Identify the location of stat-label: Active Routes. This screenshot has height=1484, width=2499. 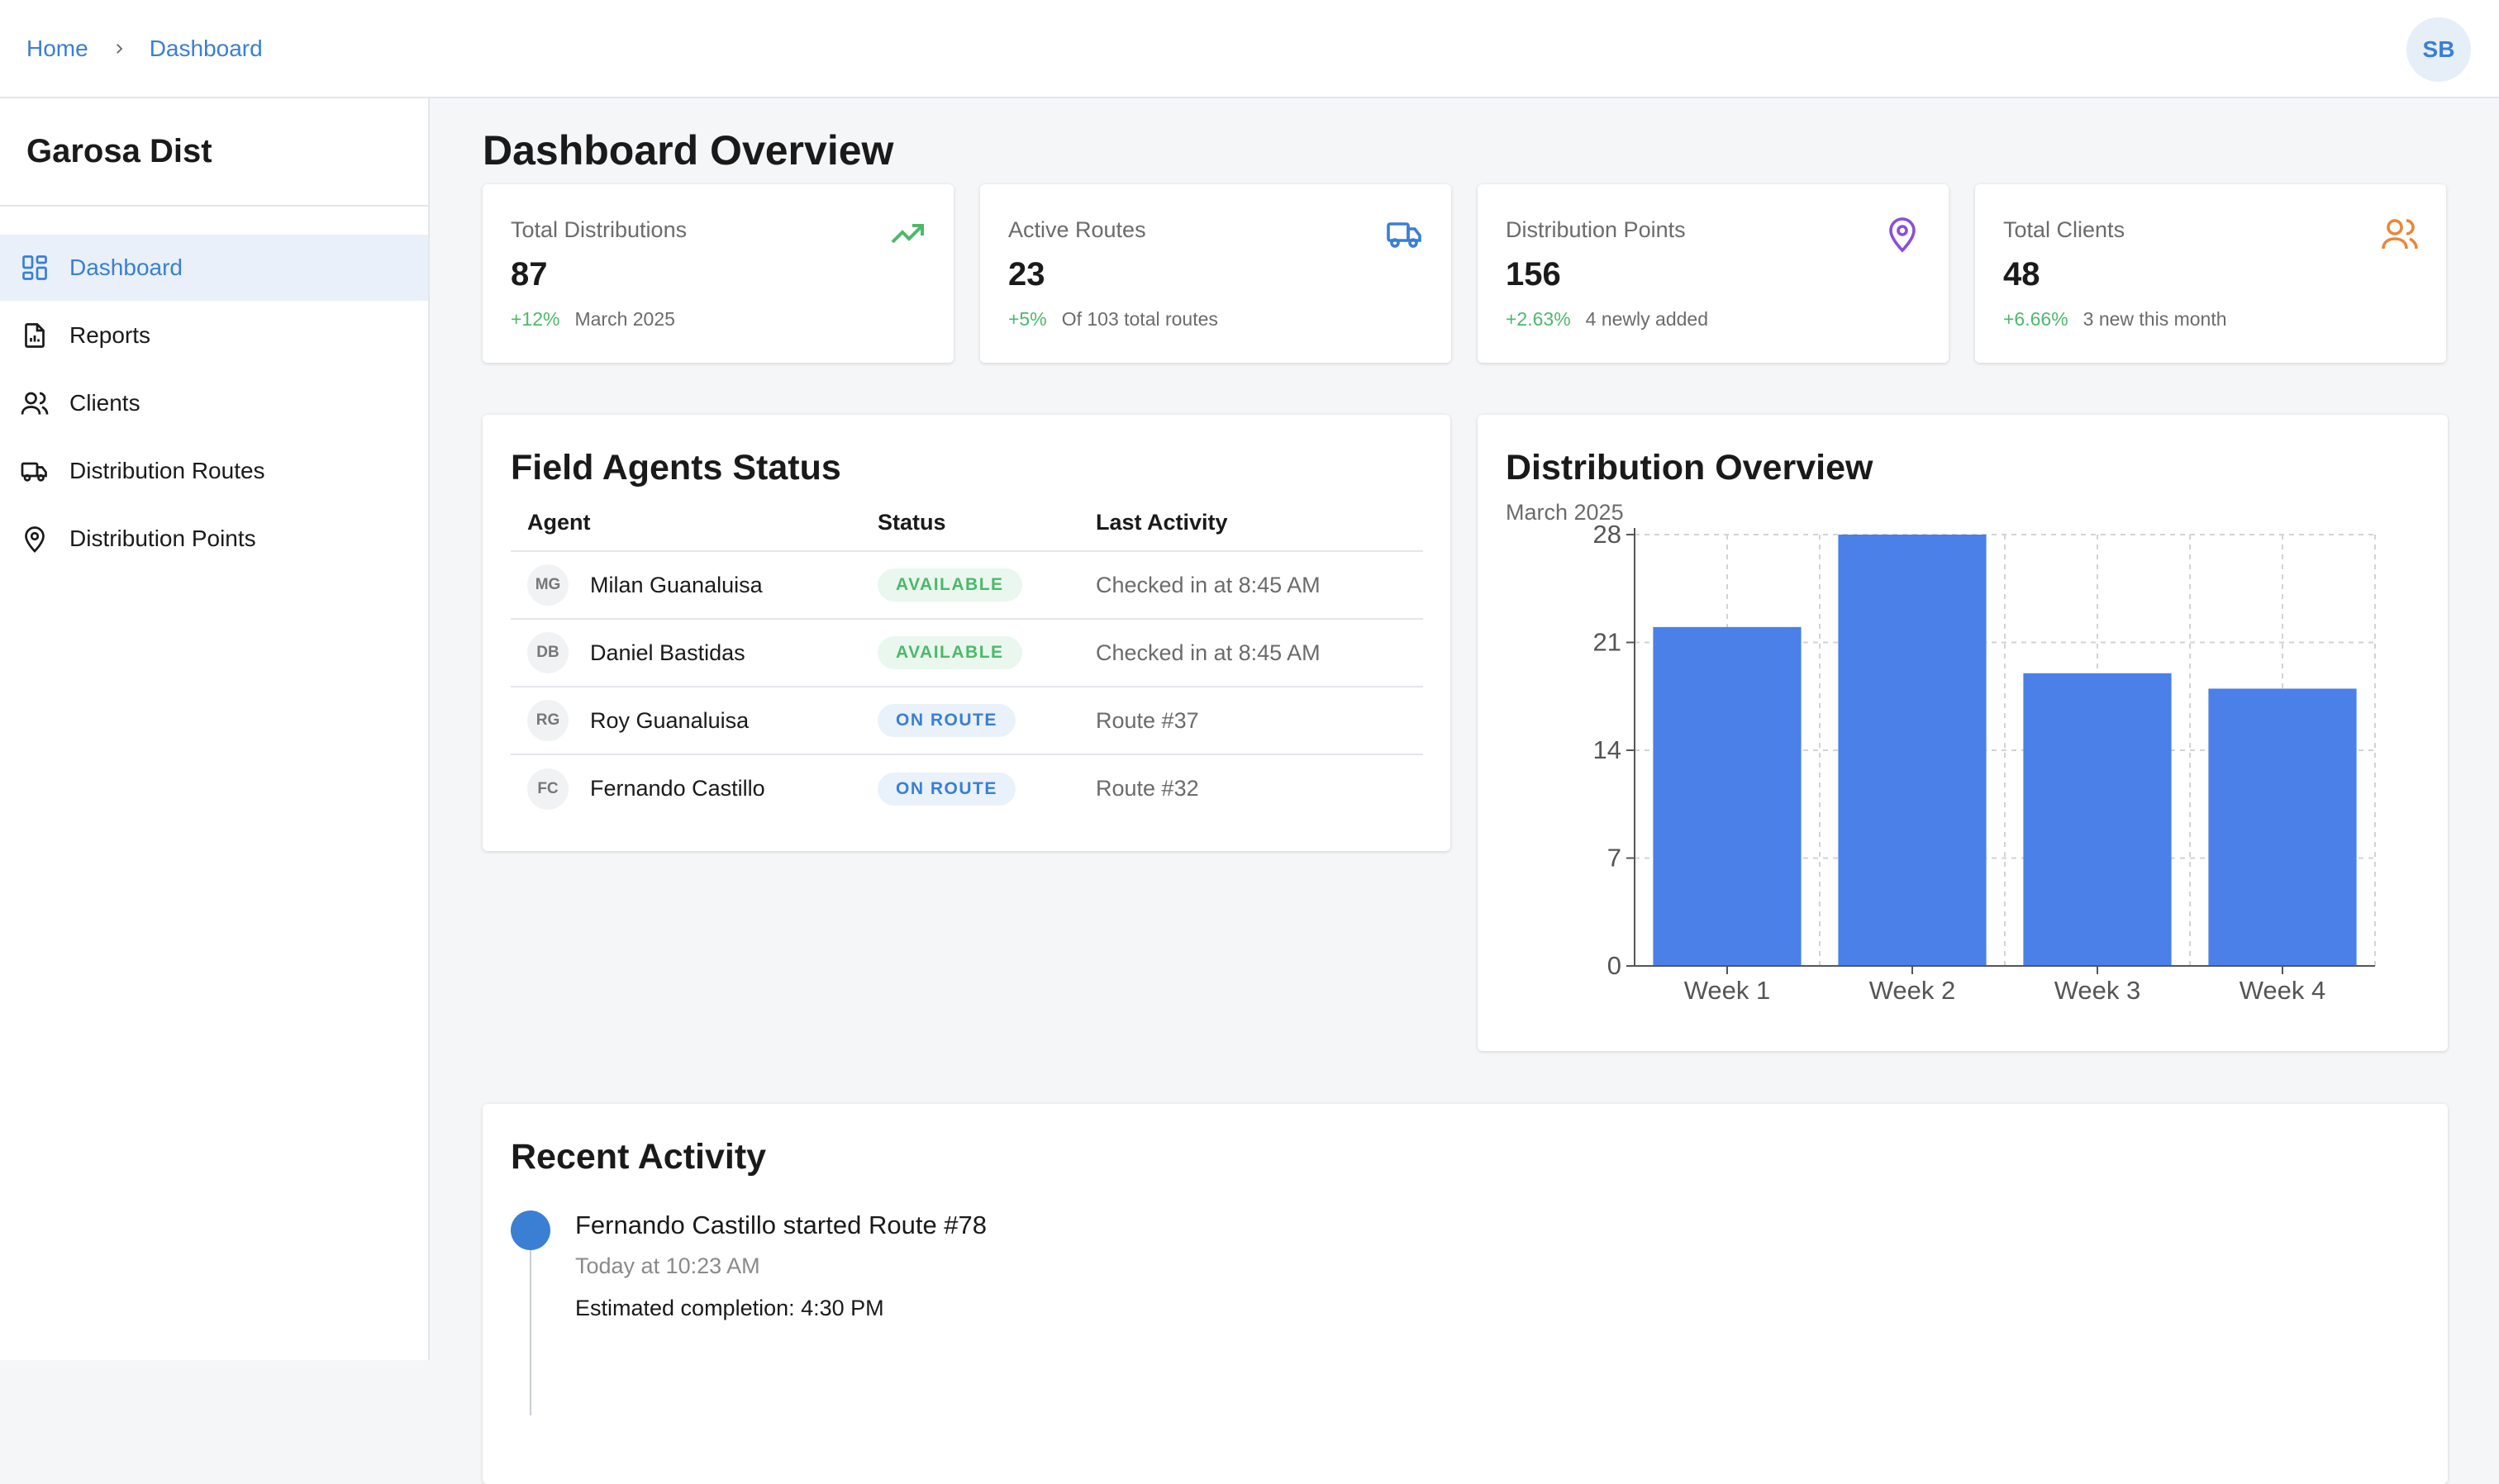
(1077, 229).